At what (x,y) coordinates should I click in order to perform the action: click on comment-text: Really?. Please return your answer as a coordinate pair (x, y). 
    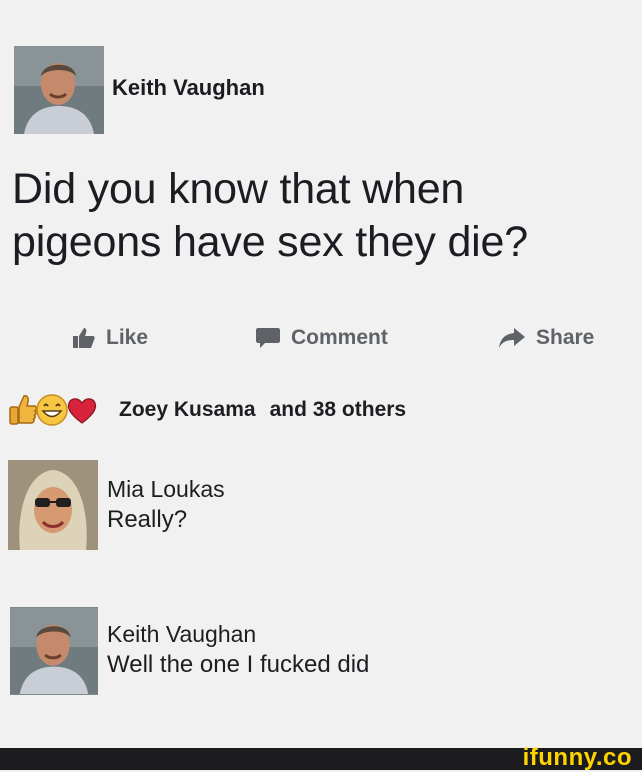
    Looking at the image, I should click on (147, 519).